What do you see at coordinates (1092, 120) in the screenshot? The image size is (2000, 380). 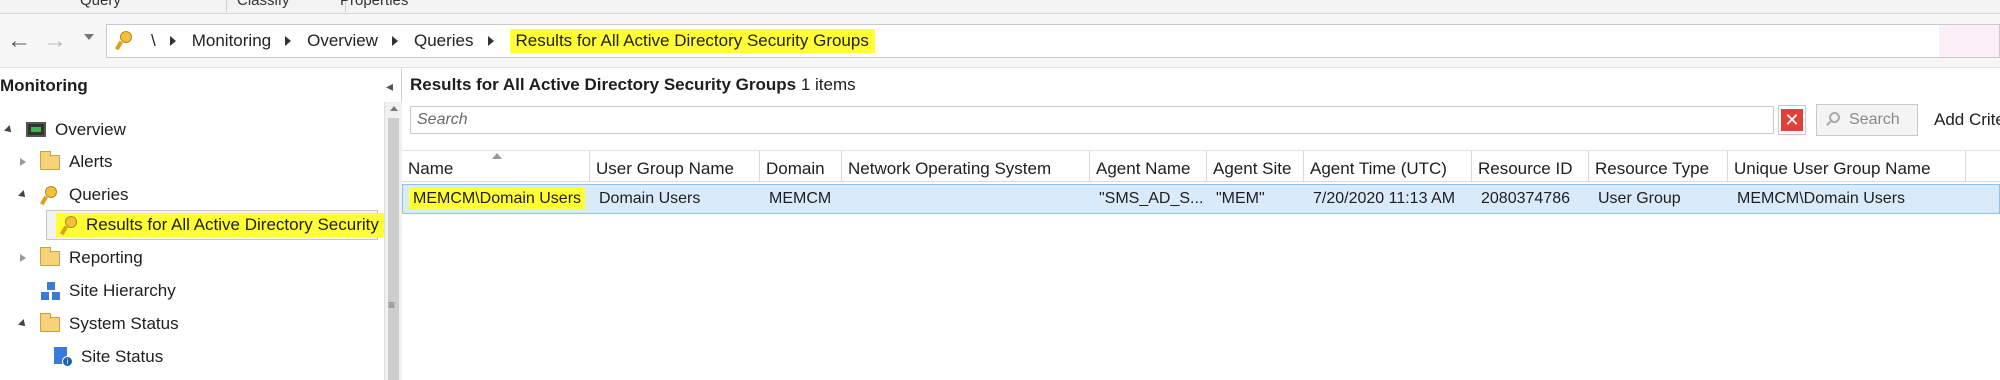 I see `search-input` at bounding box center [1092, 120].